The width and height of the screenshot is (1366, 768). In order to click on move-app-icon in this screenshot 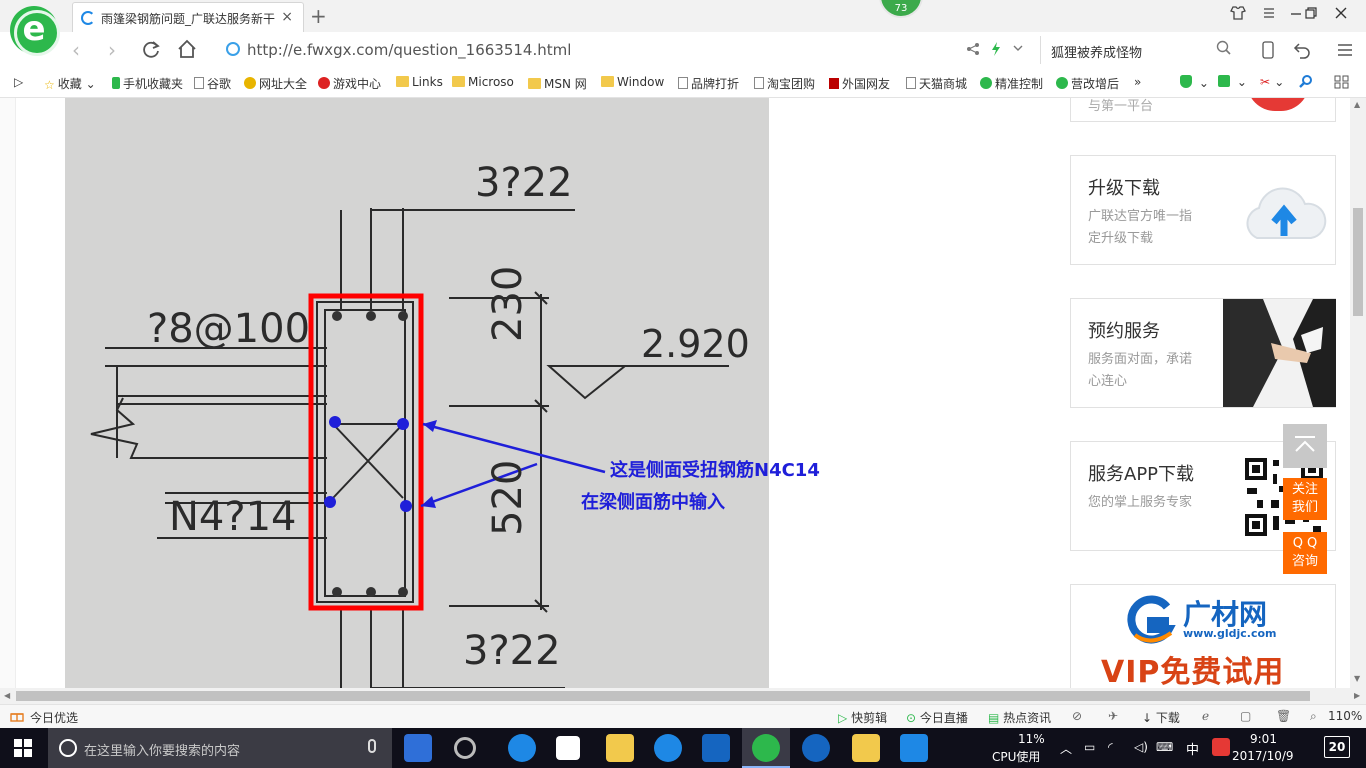, I will do `click(914, 748)`.